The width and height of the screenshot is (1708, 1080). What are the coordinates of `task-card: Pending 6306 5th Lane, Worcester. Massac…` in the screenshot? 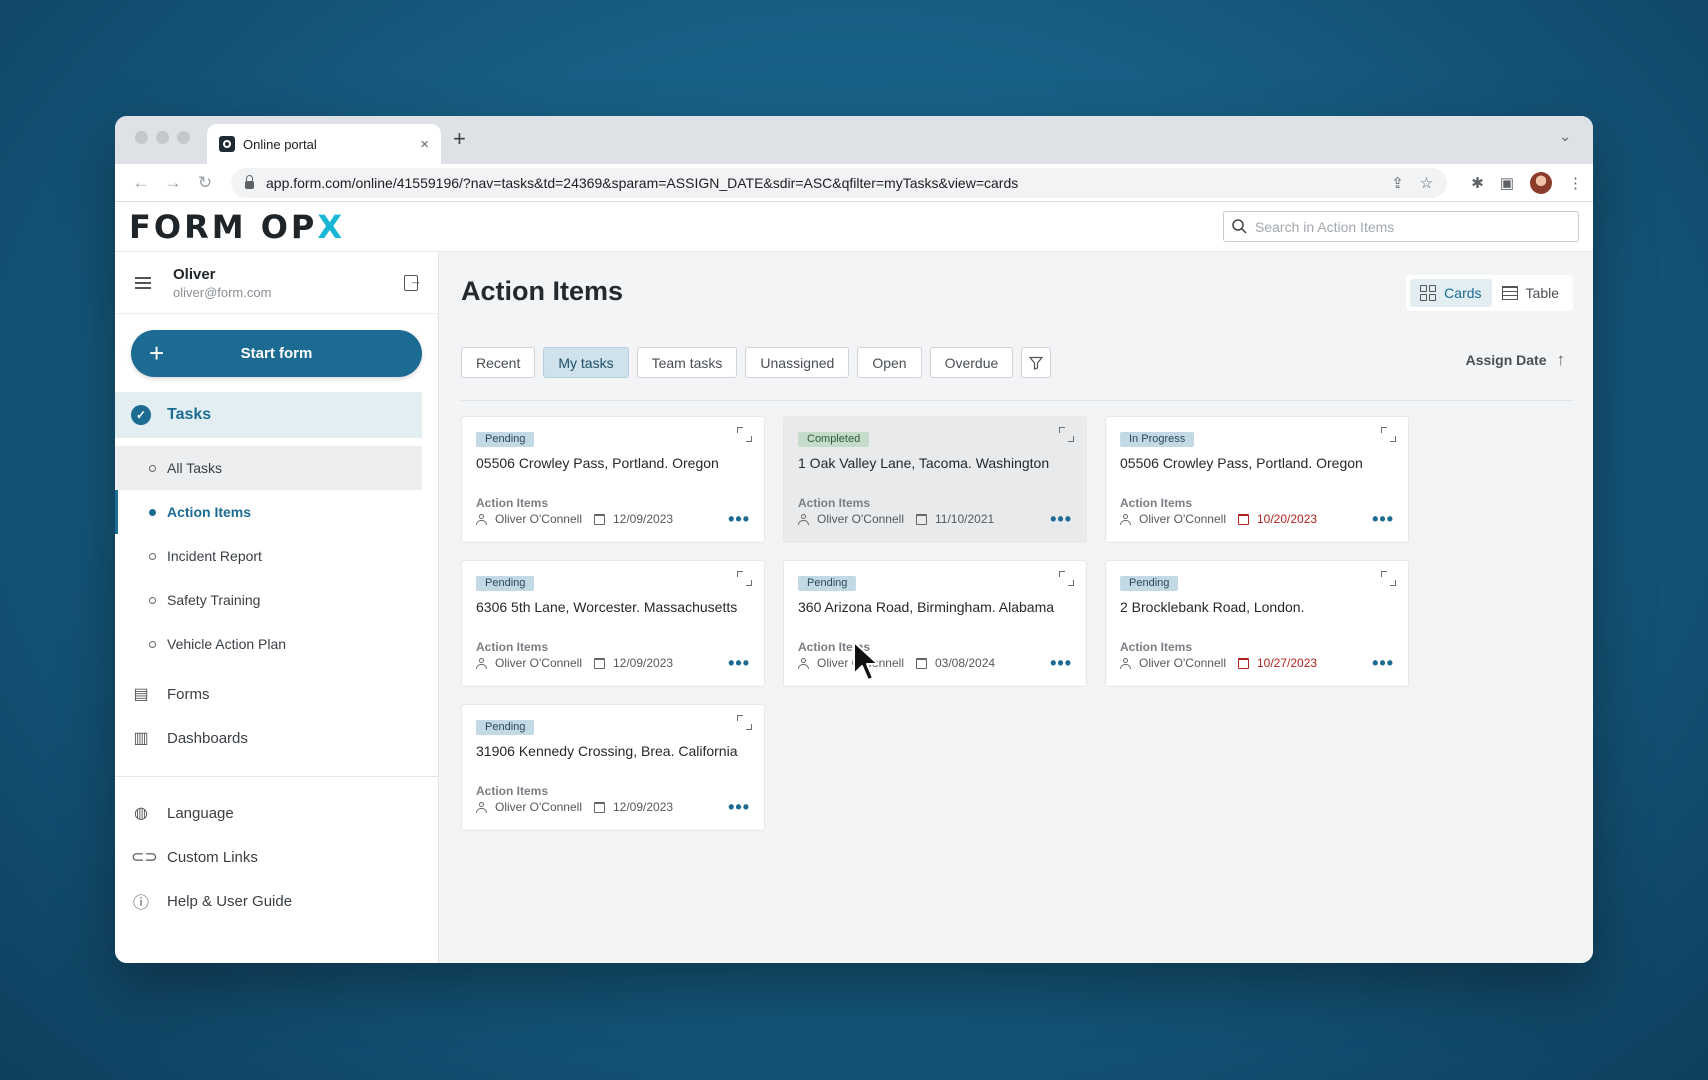 It's located at (613, 623).